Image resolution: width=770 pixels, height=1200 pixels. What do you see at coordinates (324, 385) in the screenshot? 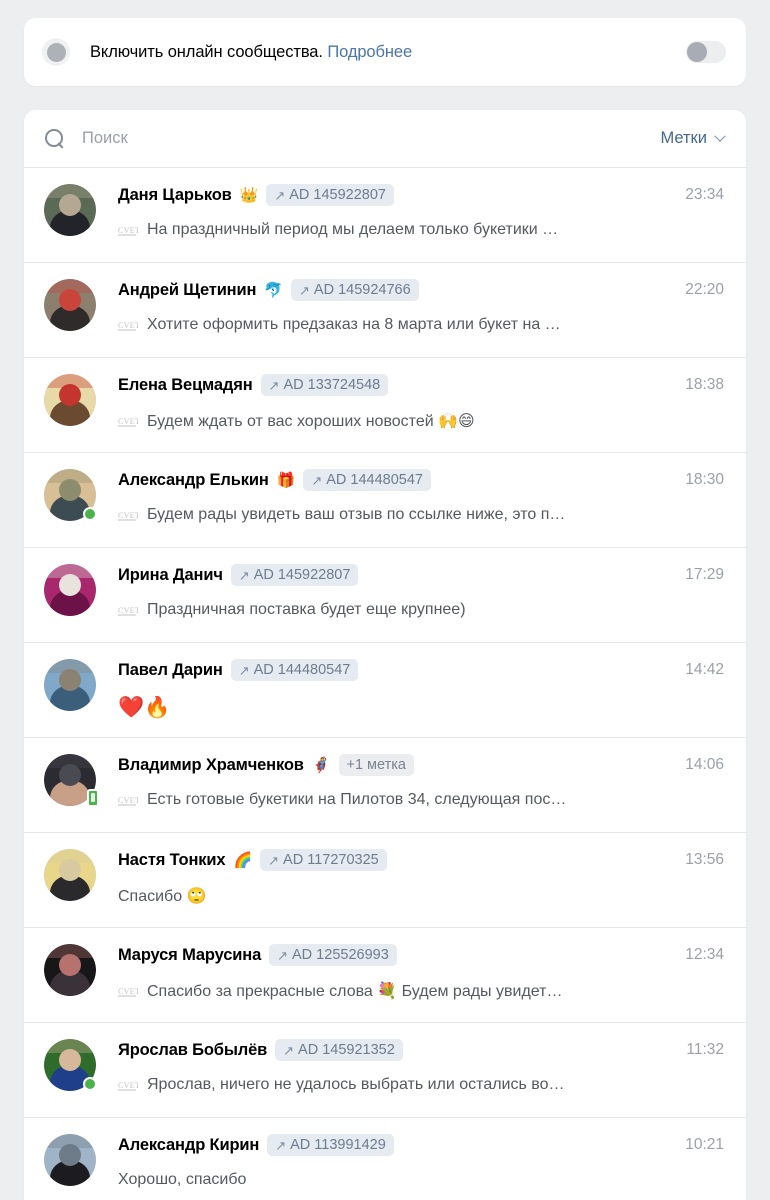
I see `ad-tag-badge: ↗ AD 133724548` at bounding box center [324, 385].